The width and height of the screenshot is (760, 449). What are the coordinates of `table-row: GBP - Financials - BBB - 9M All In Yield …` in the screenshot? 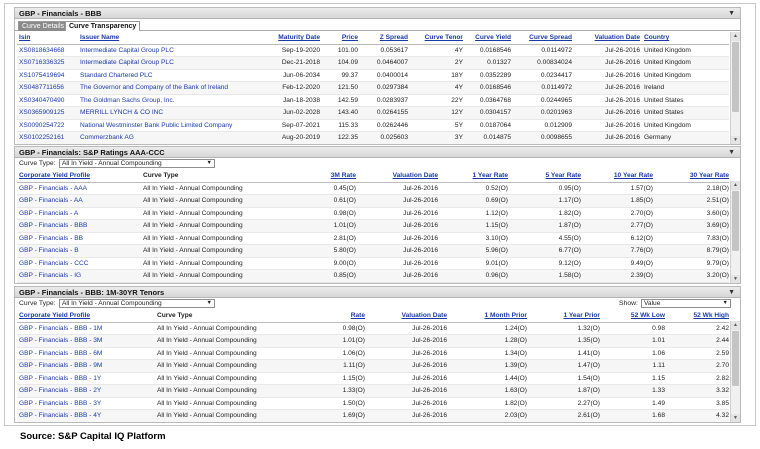 It's located at (373, 366).